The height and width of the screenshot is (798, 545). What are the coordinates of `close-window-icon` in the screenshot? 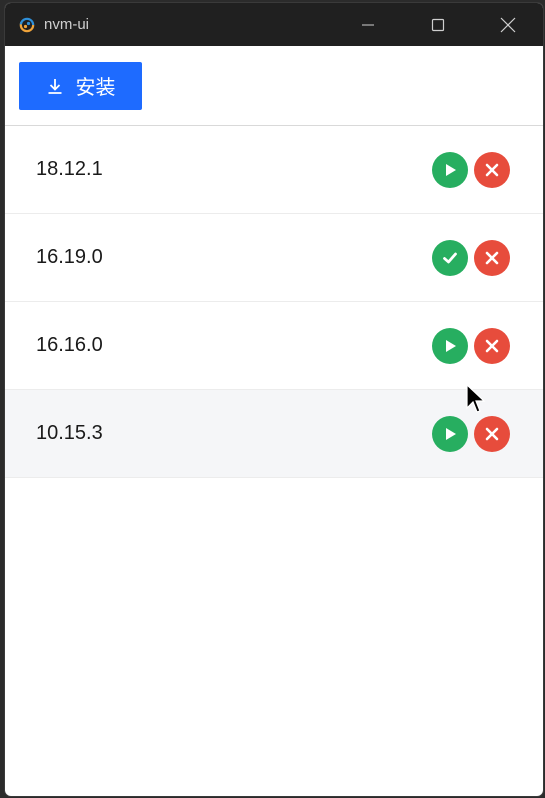 It's located at (508, 24).